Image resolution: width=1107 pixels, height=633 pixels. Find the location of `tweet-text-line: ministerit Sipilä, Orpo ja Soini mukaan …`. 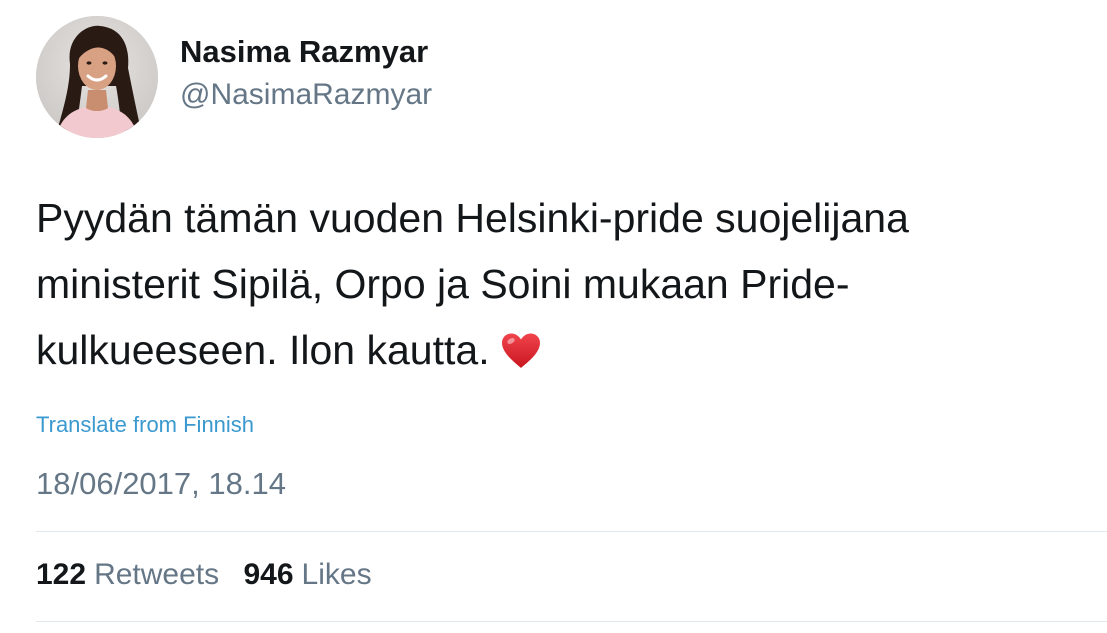

tweet-text-line: ministerit Sipilä, Orpo ja Soini mukaan … is located at coordinates (443, 284).